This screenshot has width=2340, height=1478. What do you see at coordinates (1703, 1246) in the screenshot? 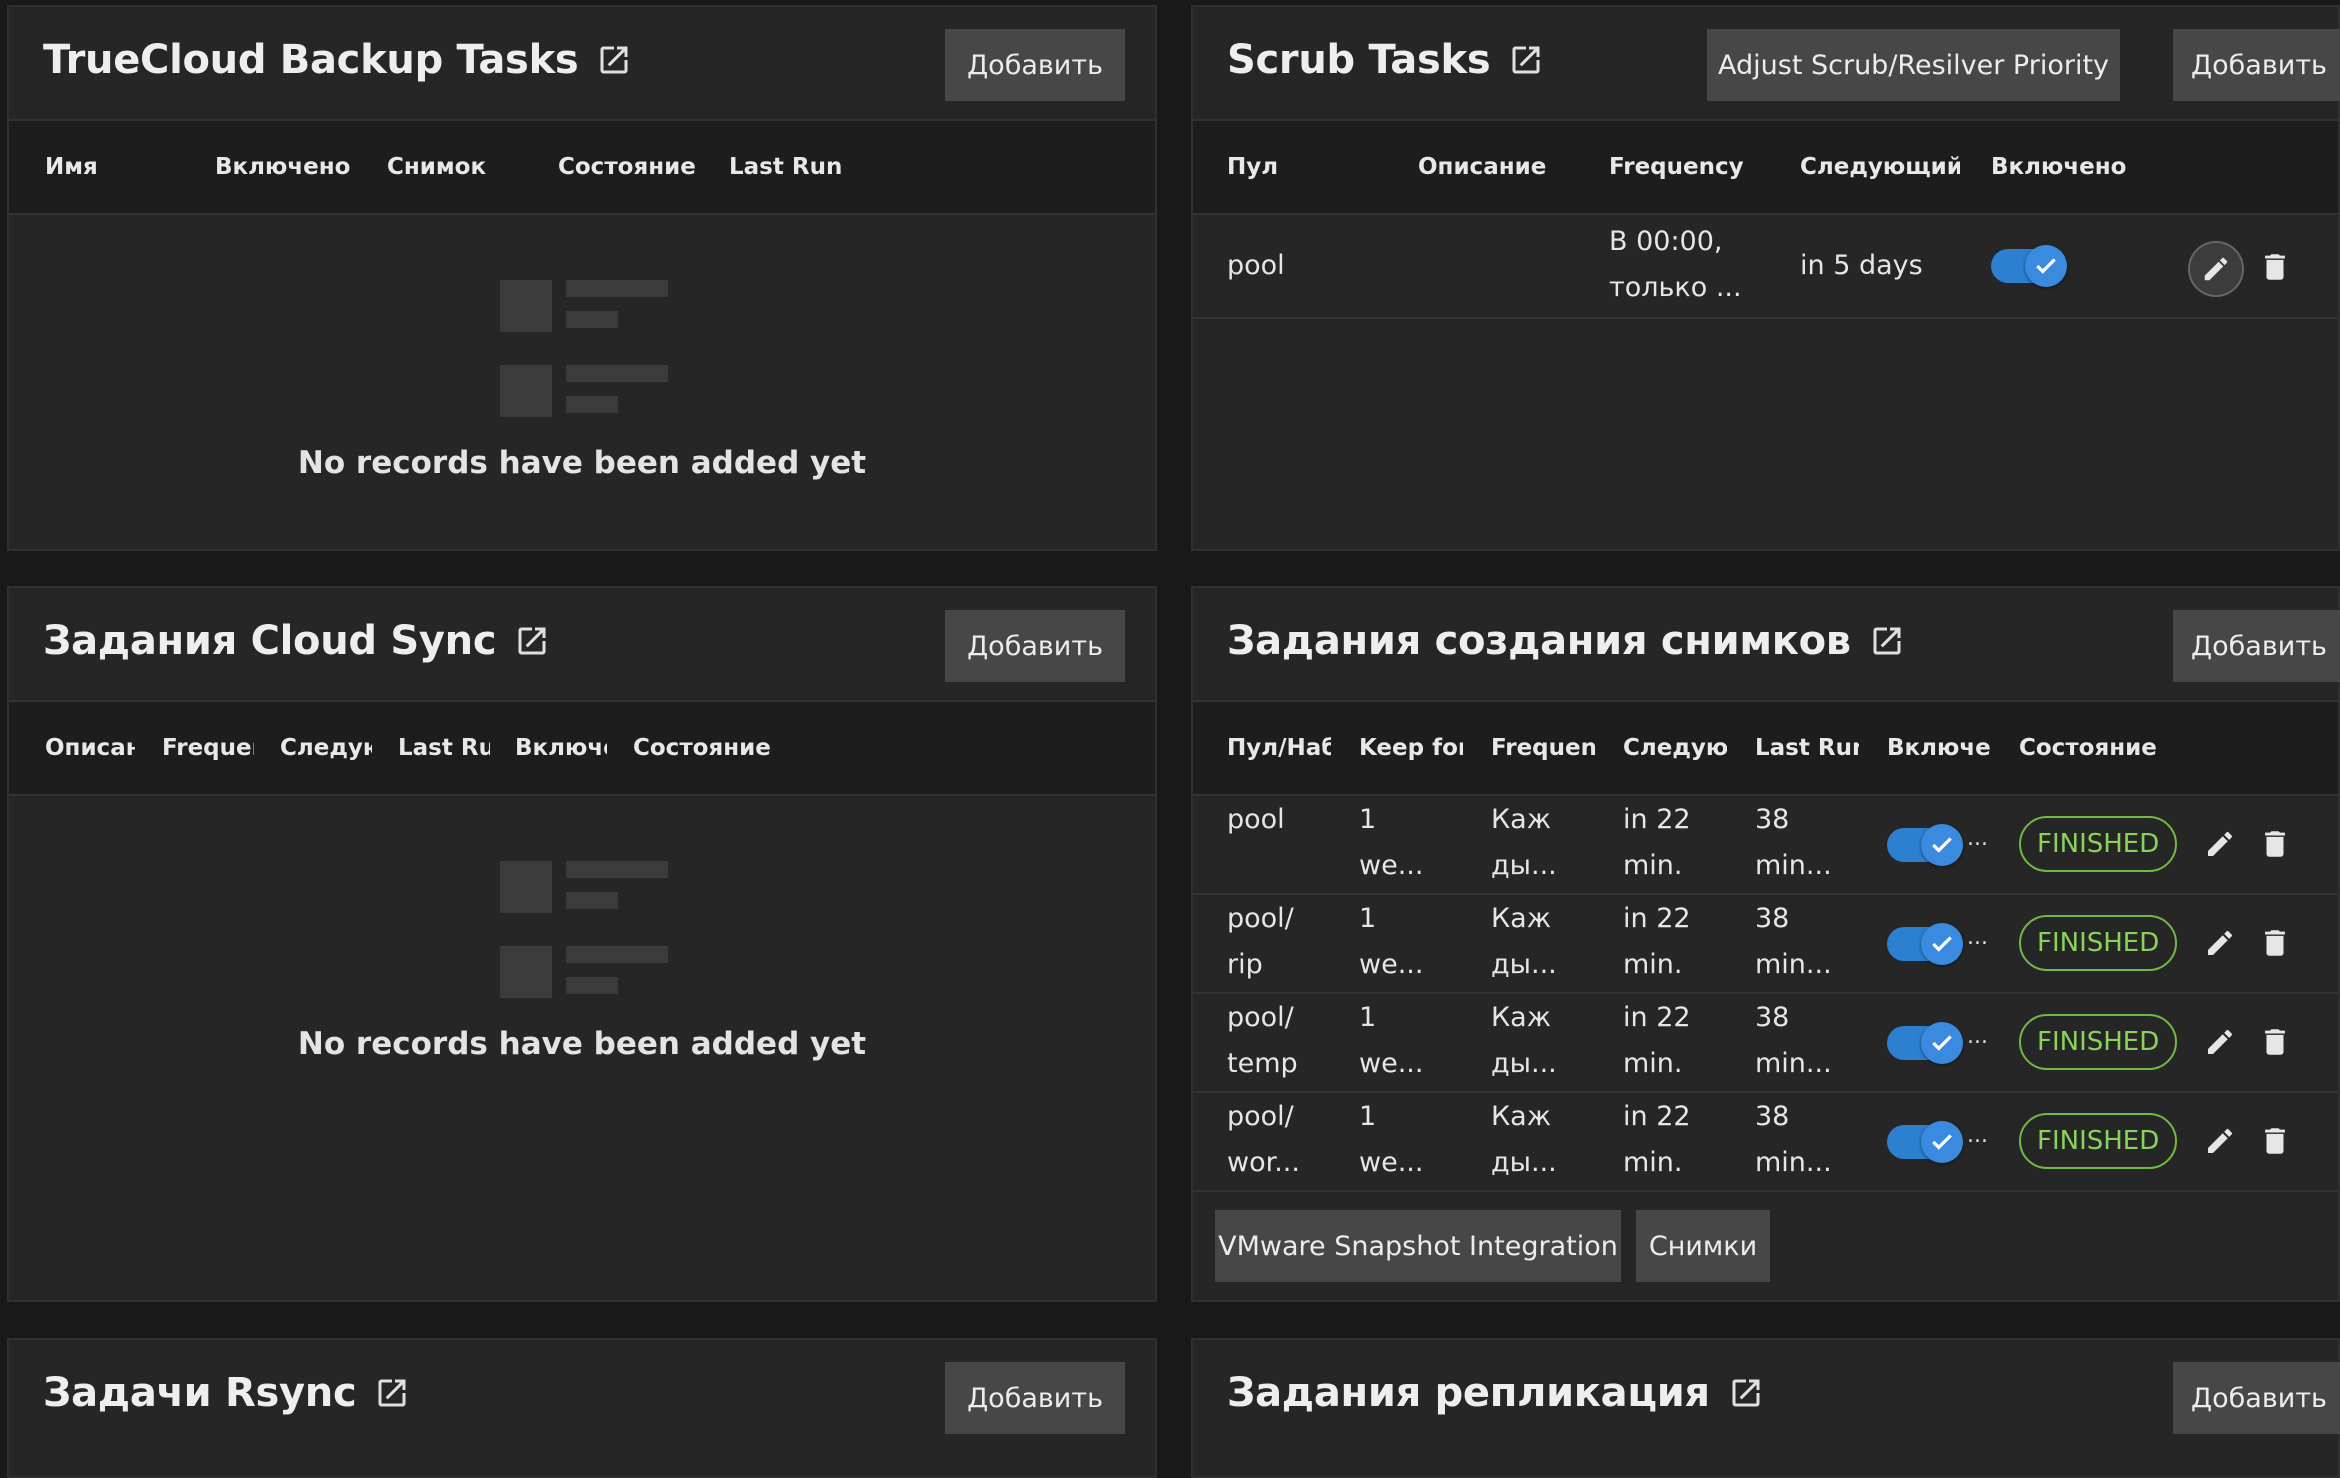
I see `snapshots-button: Снимки` at bounding box center [1703, 1246].